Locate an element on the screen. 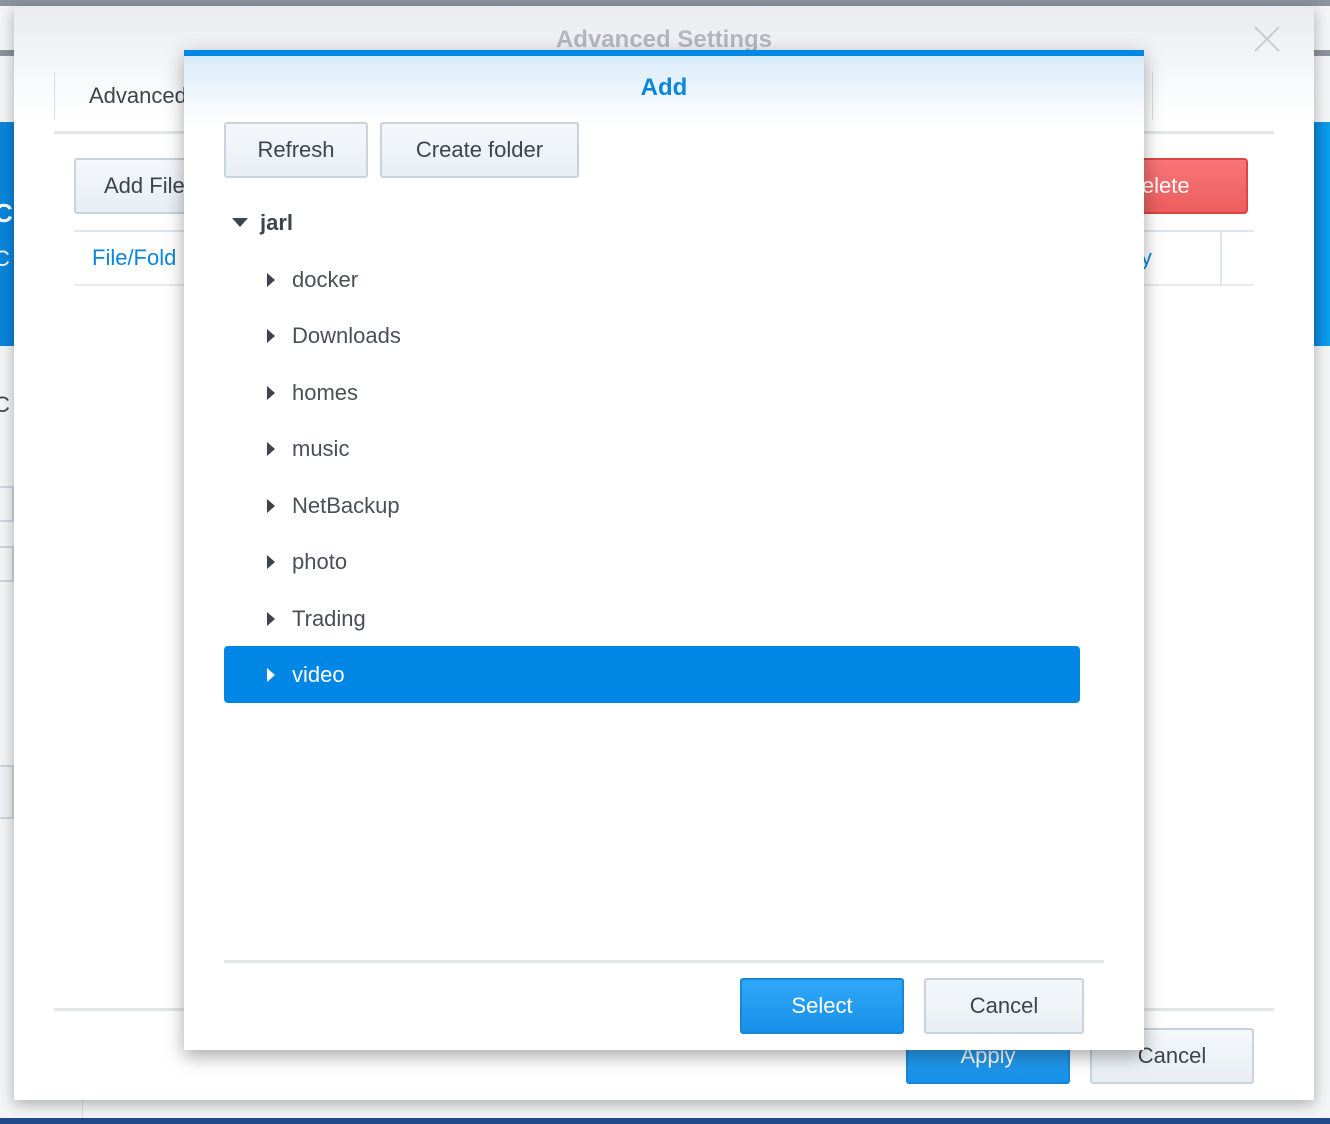 Image resolution: width=1330 pixels, height=1124 pixels. tab-divider is located at coordinates (1152, 96).